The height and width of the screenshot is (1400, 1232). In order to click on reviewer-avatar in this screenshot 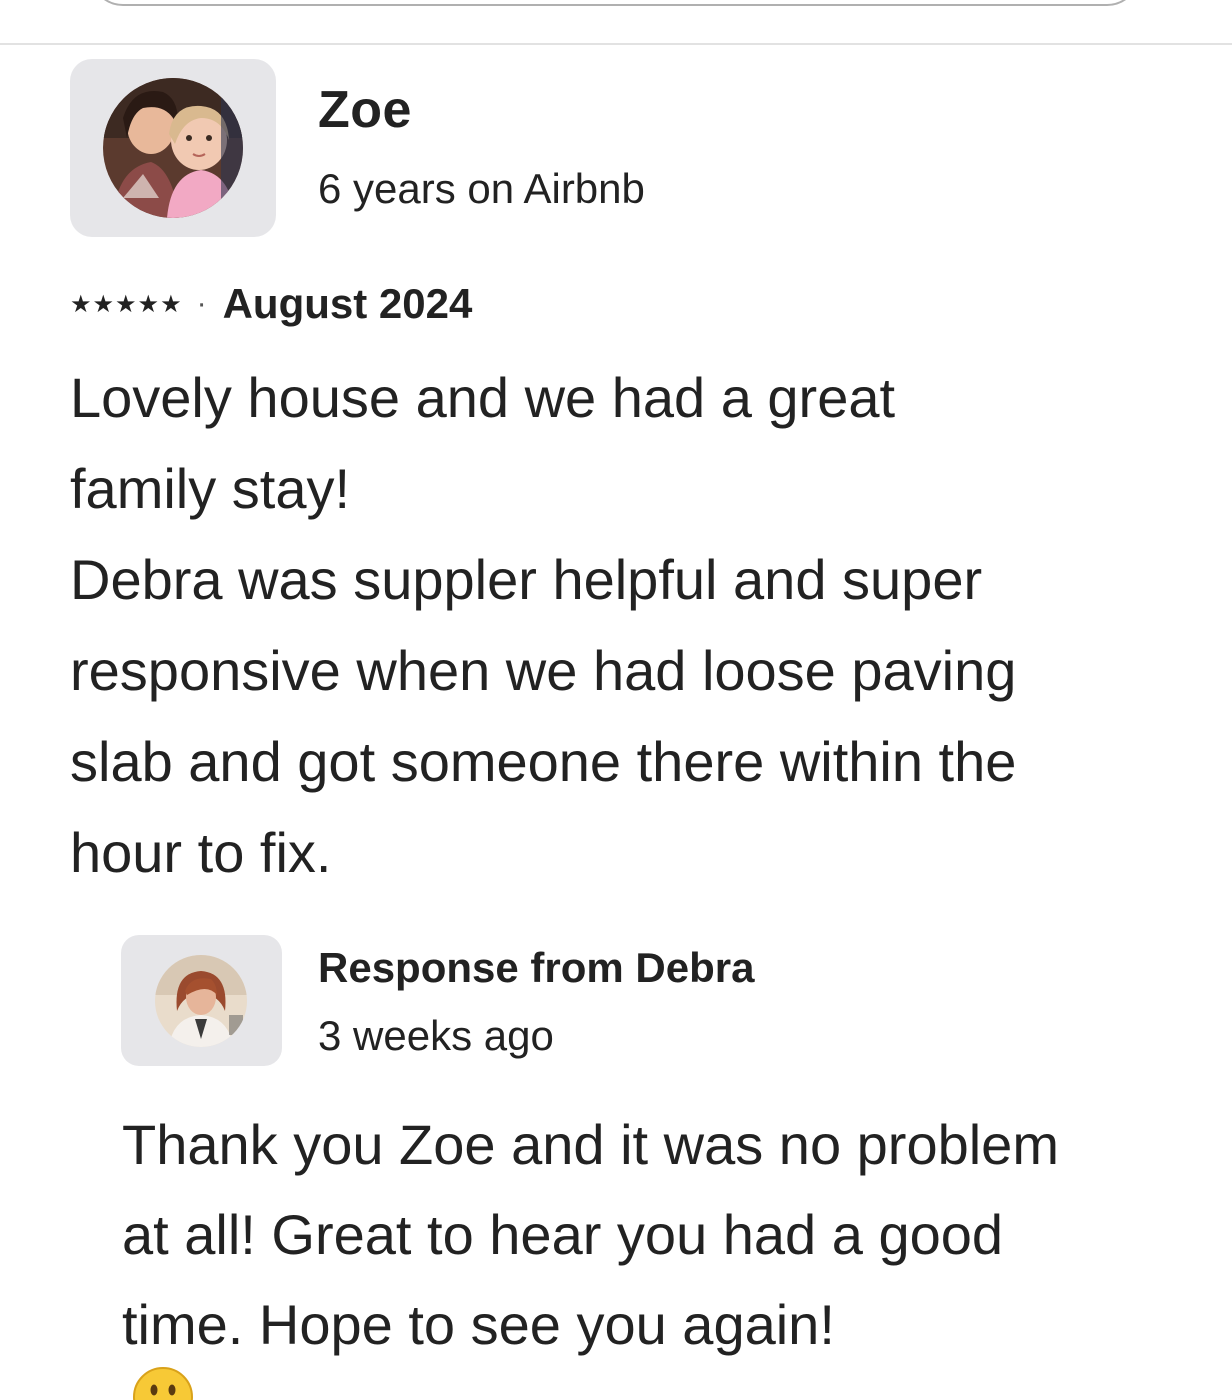, I will do `click(173, 148)`.